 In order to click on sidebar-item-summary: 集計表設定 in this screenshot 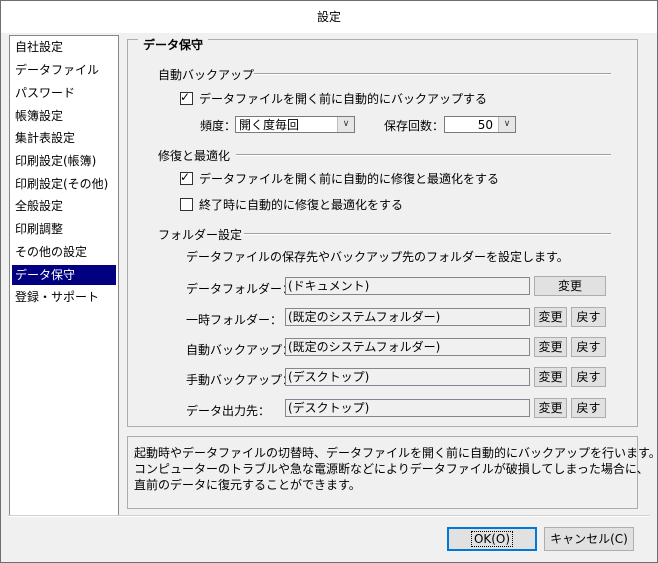, I will do `click(64, 138)`.